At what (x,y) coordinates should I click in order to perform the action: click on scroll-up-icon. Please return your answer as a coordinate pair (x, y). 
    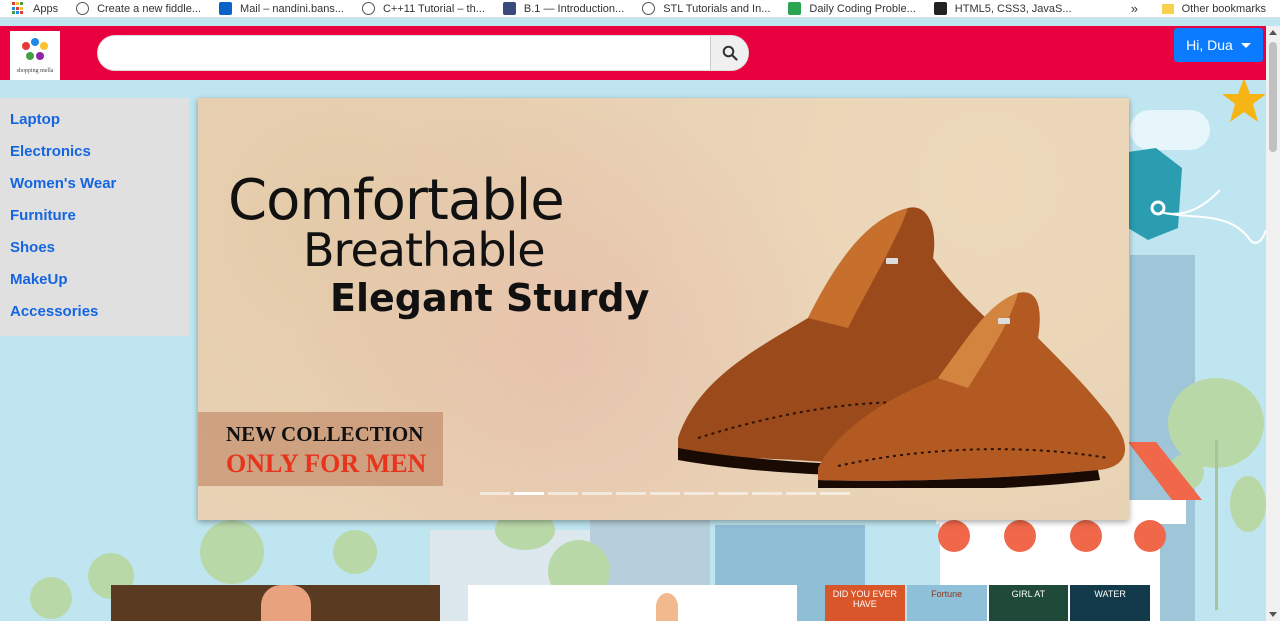
    Looking at the image, I should click on (1273, 32).